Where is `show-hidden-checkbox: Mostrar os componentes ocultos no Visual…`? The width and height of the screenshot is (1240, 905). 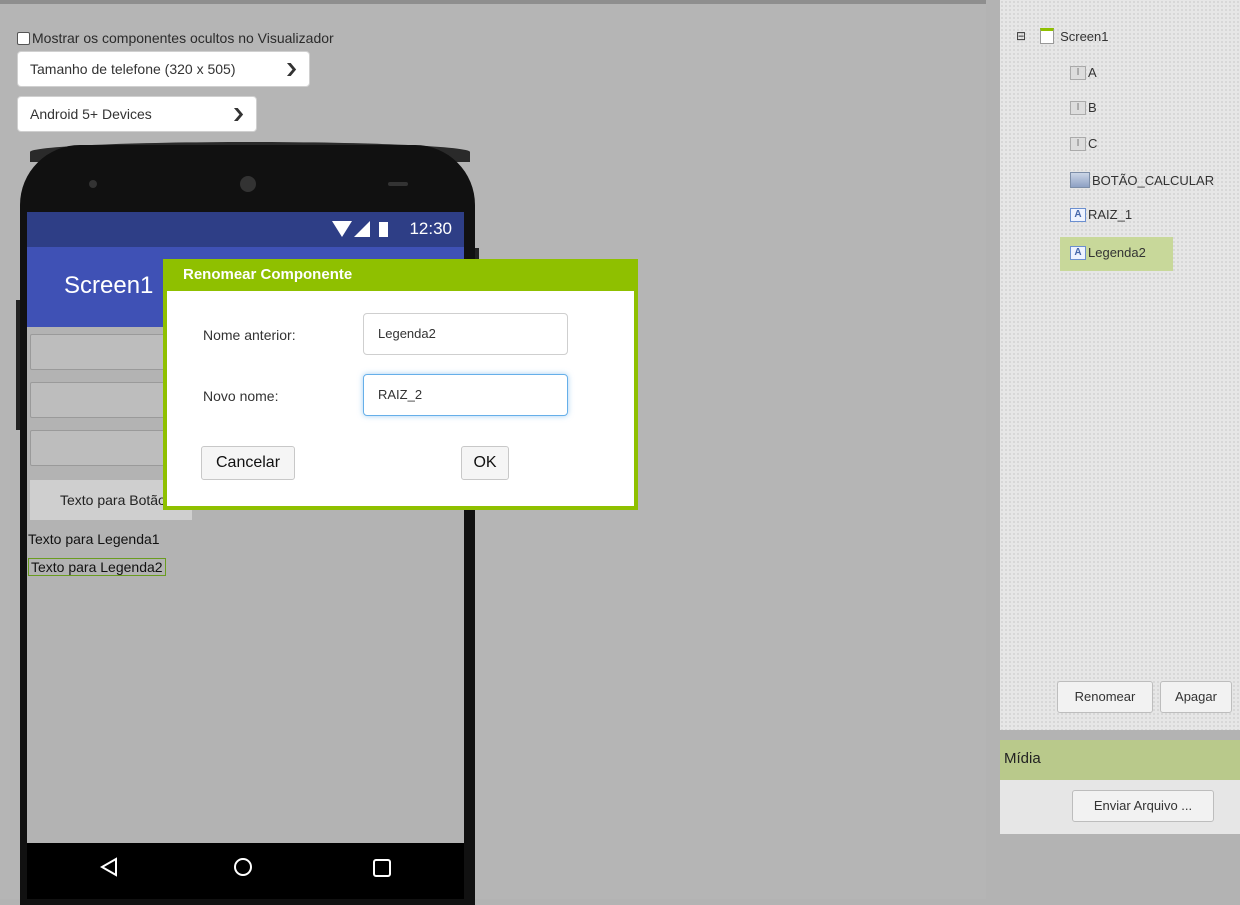
show-hidden-checkbox: Mostrar os componentes ocultos no Visual… is located at coordinates (175, 38).